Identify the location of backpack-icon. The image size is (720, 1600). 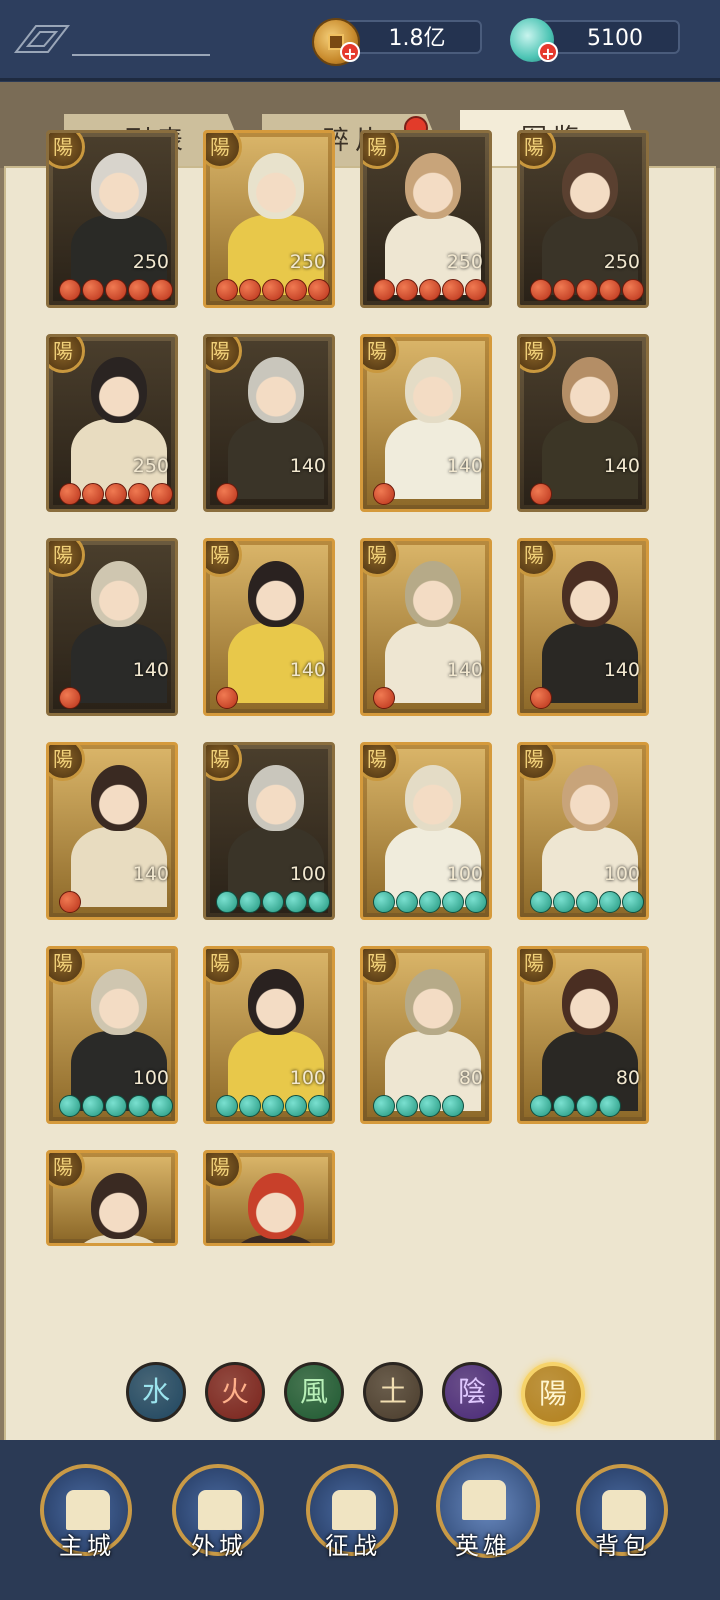
(624, 1510).